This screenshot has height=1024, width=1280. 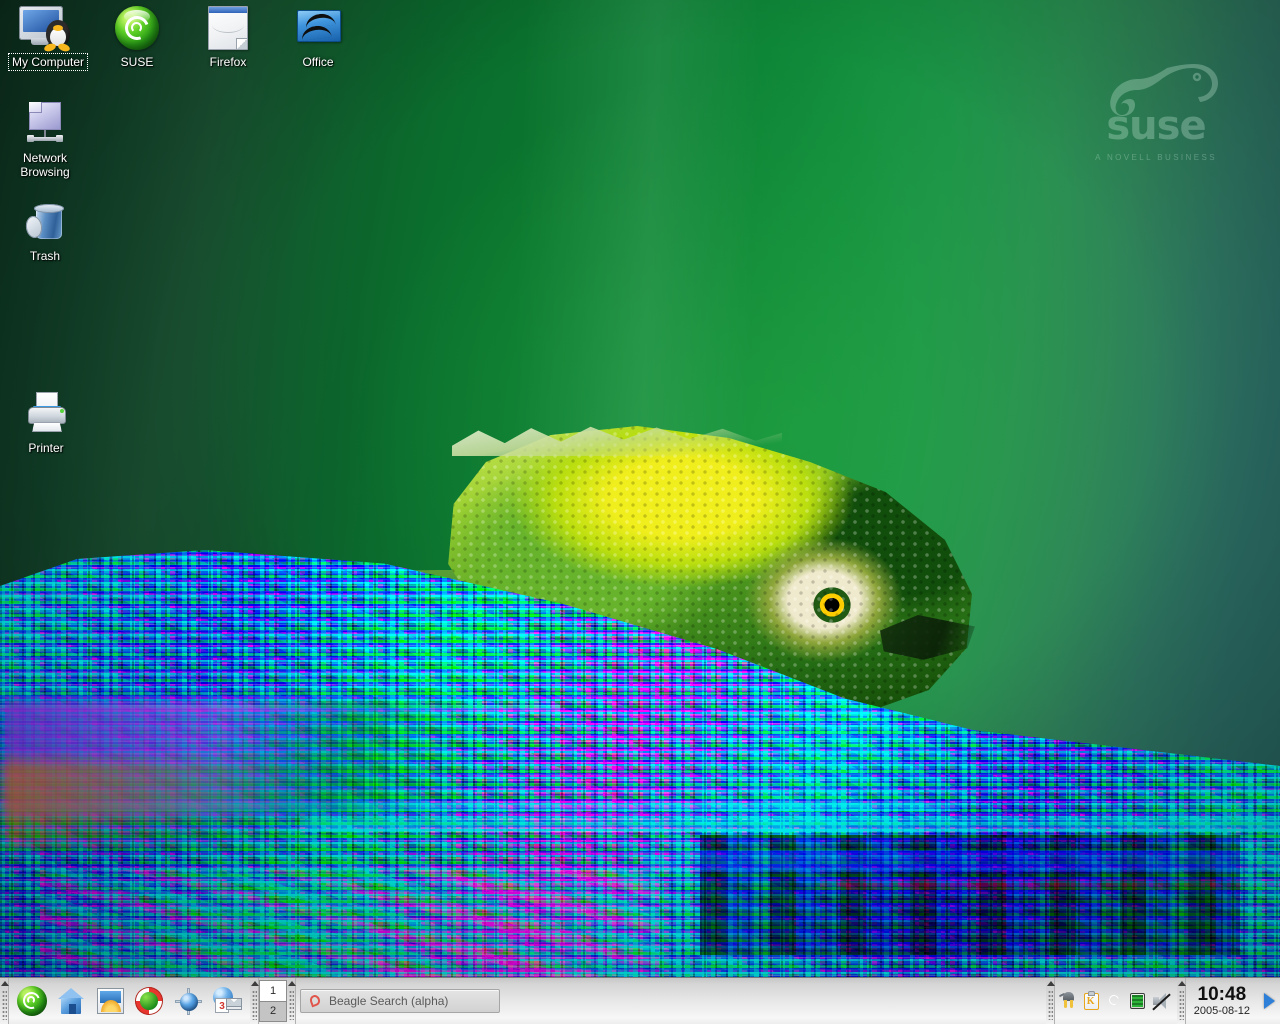 What do you see at coordinates (45, 222) in the screenshot?
I see `trash-can-icon` at bounding box center [45, 222].